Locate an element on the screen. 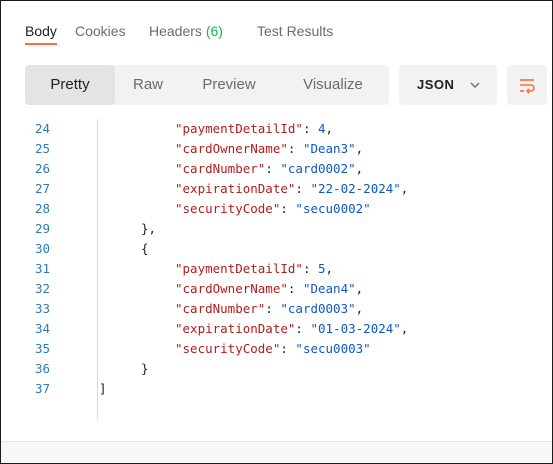 This screenshot has height=464, width=553. json-val: 4 is located at coordinates (322, 128).